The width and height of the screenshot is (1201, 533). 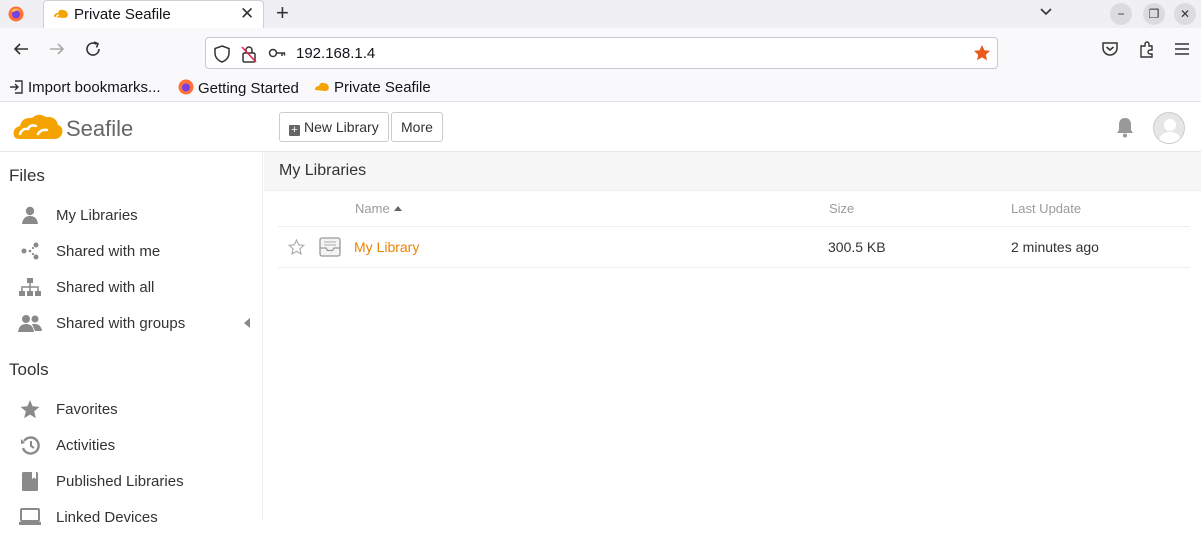 I want to click on sidebar-item-my-libraries: My Libraries, so click(x=136, y=215).